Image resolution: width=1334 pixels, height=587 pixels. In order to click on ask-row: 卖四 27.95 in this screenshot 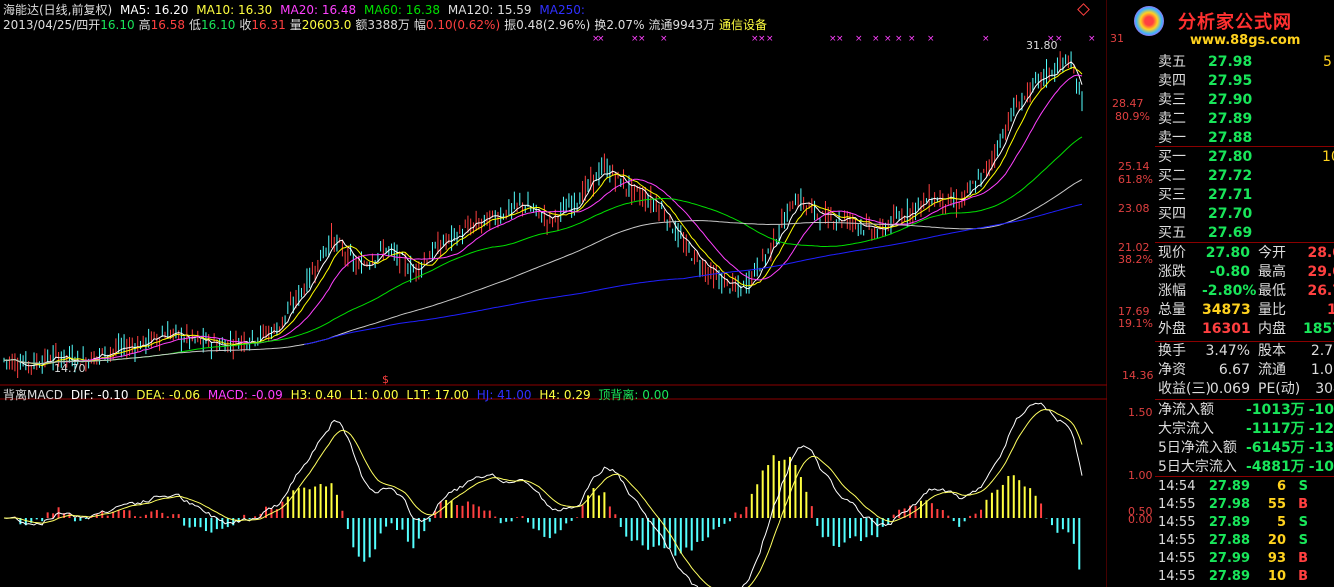, I will do `click(1218, 81)`.